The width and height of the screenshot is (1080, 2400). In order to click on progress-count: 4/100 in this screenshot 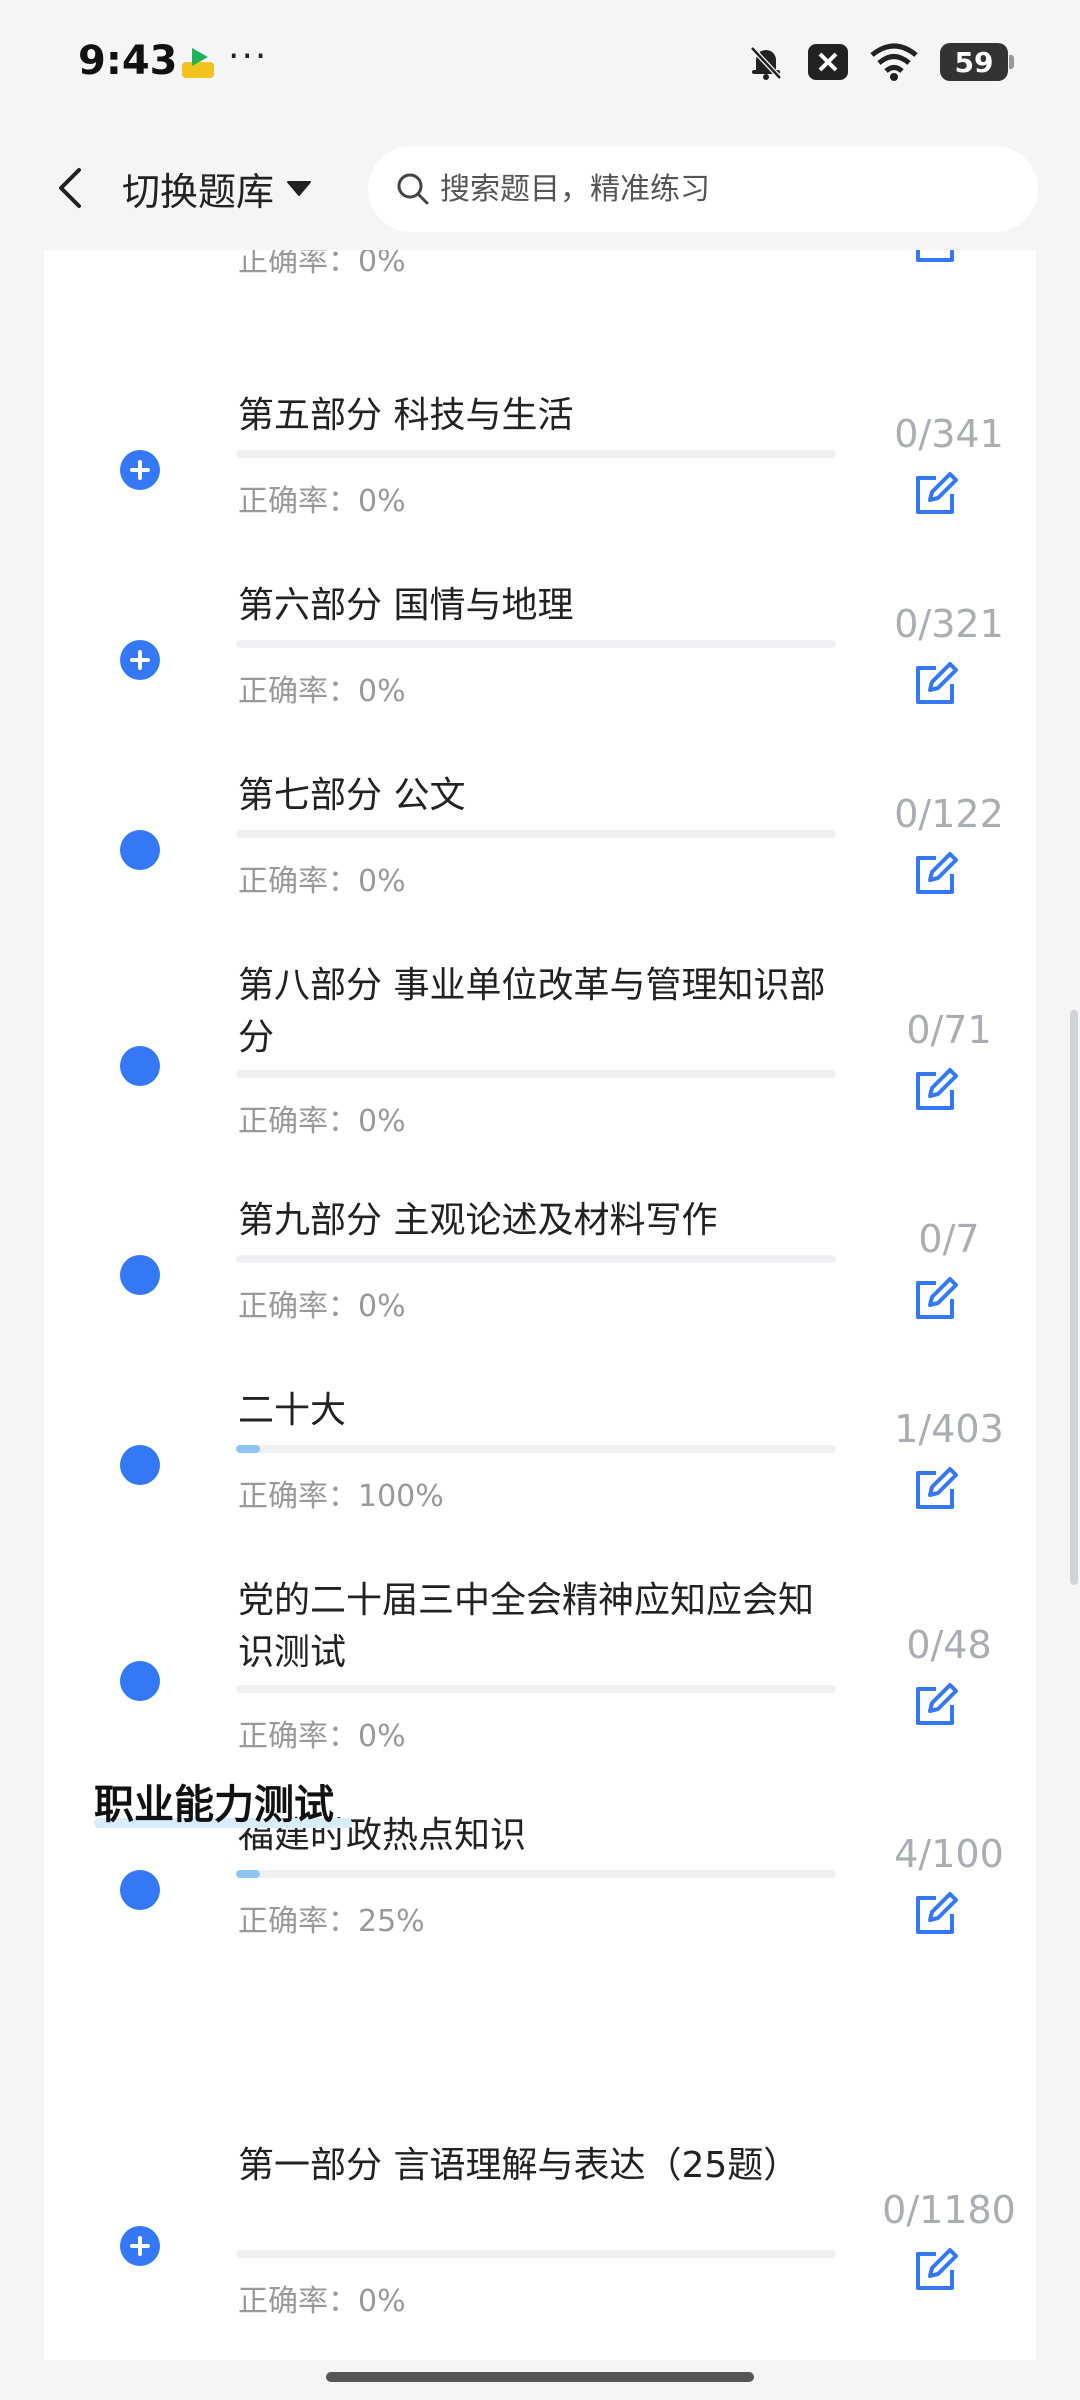, I will do `click(949, 1854)`.